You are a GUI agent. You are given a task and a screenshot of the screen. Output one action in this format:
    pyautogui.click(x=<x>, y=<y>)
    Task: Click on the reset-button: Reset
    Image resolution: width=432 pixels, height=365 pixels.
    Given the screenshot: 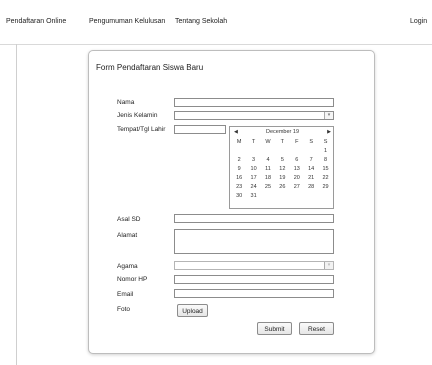 What is the action you would take?
    pyautogui.click(x=316, y=328)
    